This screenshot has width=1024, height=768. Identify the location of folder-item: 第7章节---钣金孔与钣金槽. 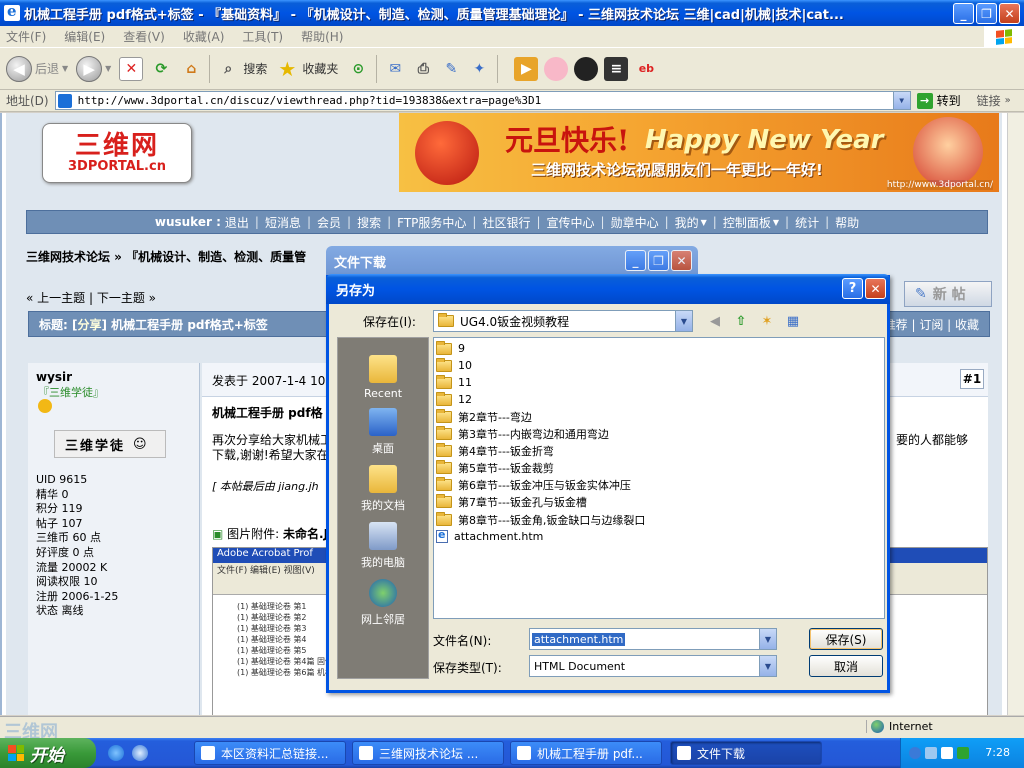
(511, 502).